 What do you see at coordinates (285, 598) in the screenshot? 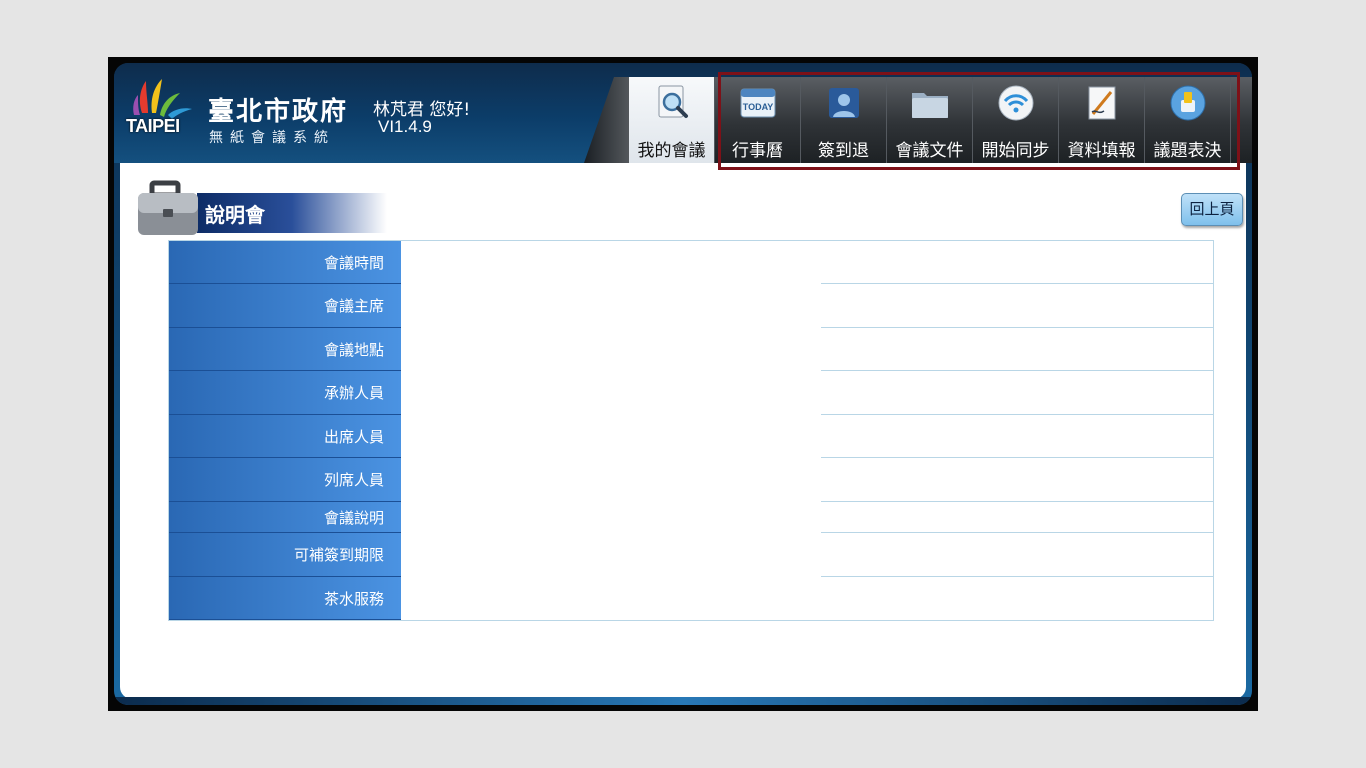
I see `row-label: 茶水服務` at bounding box center [285, 598].